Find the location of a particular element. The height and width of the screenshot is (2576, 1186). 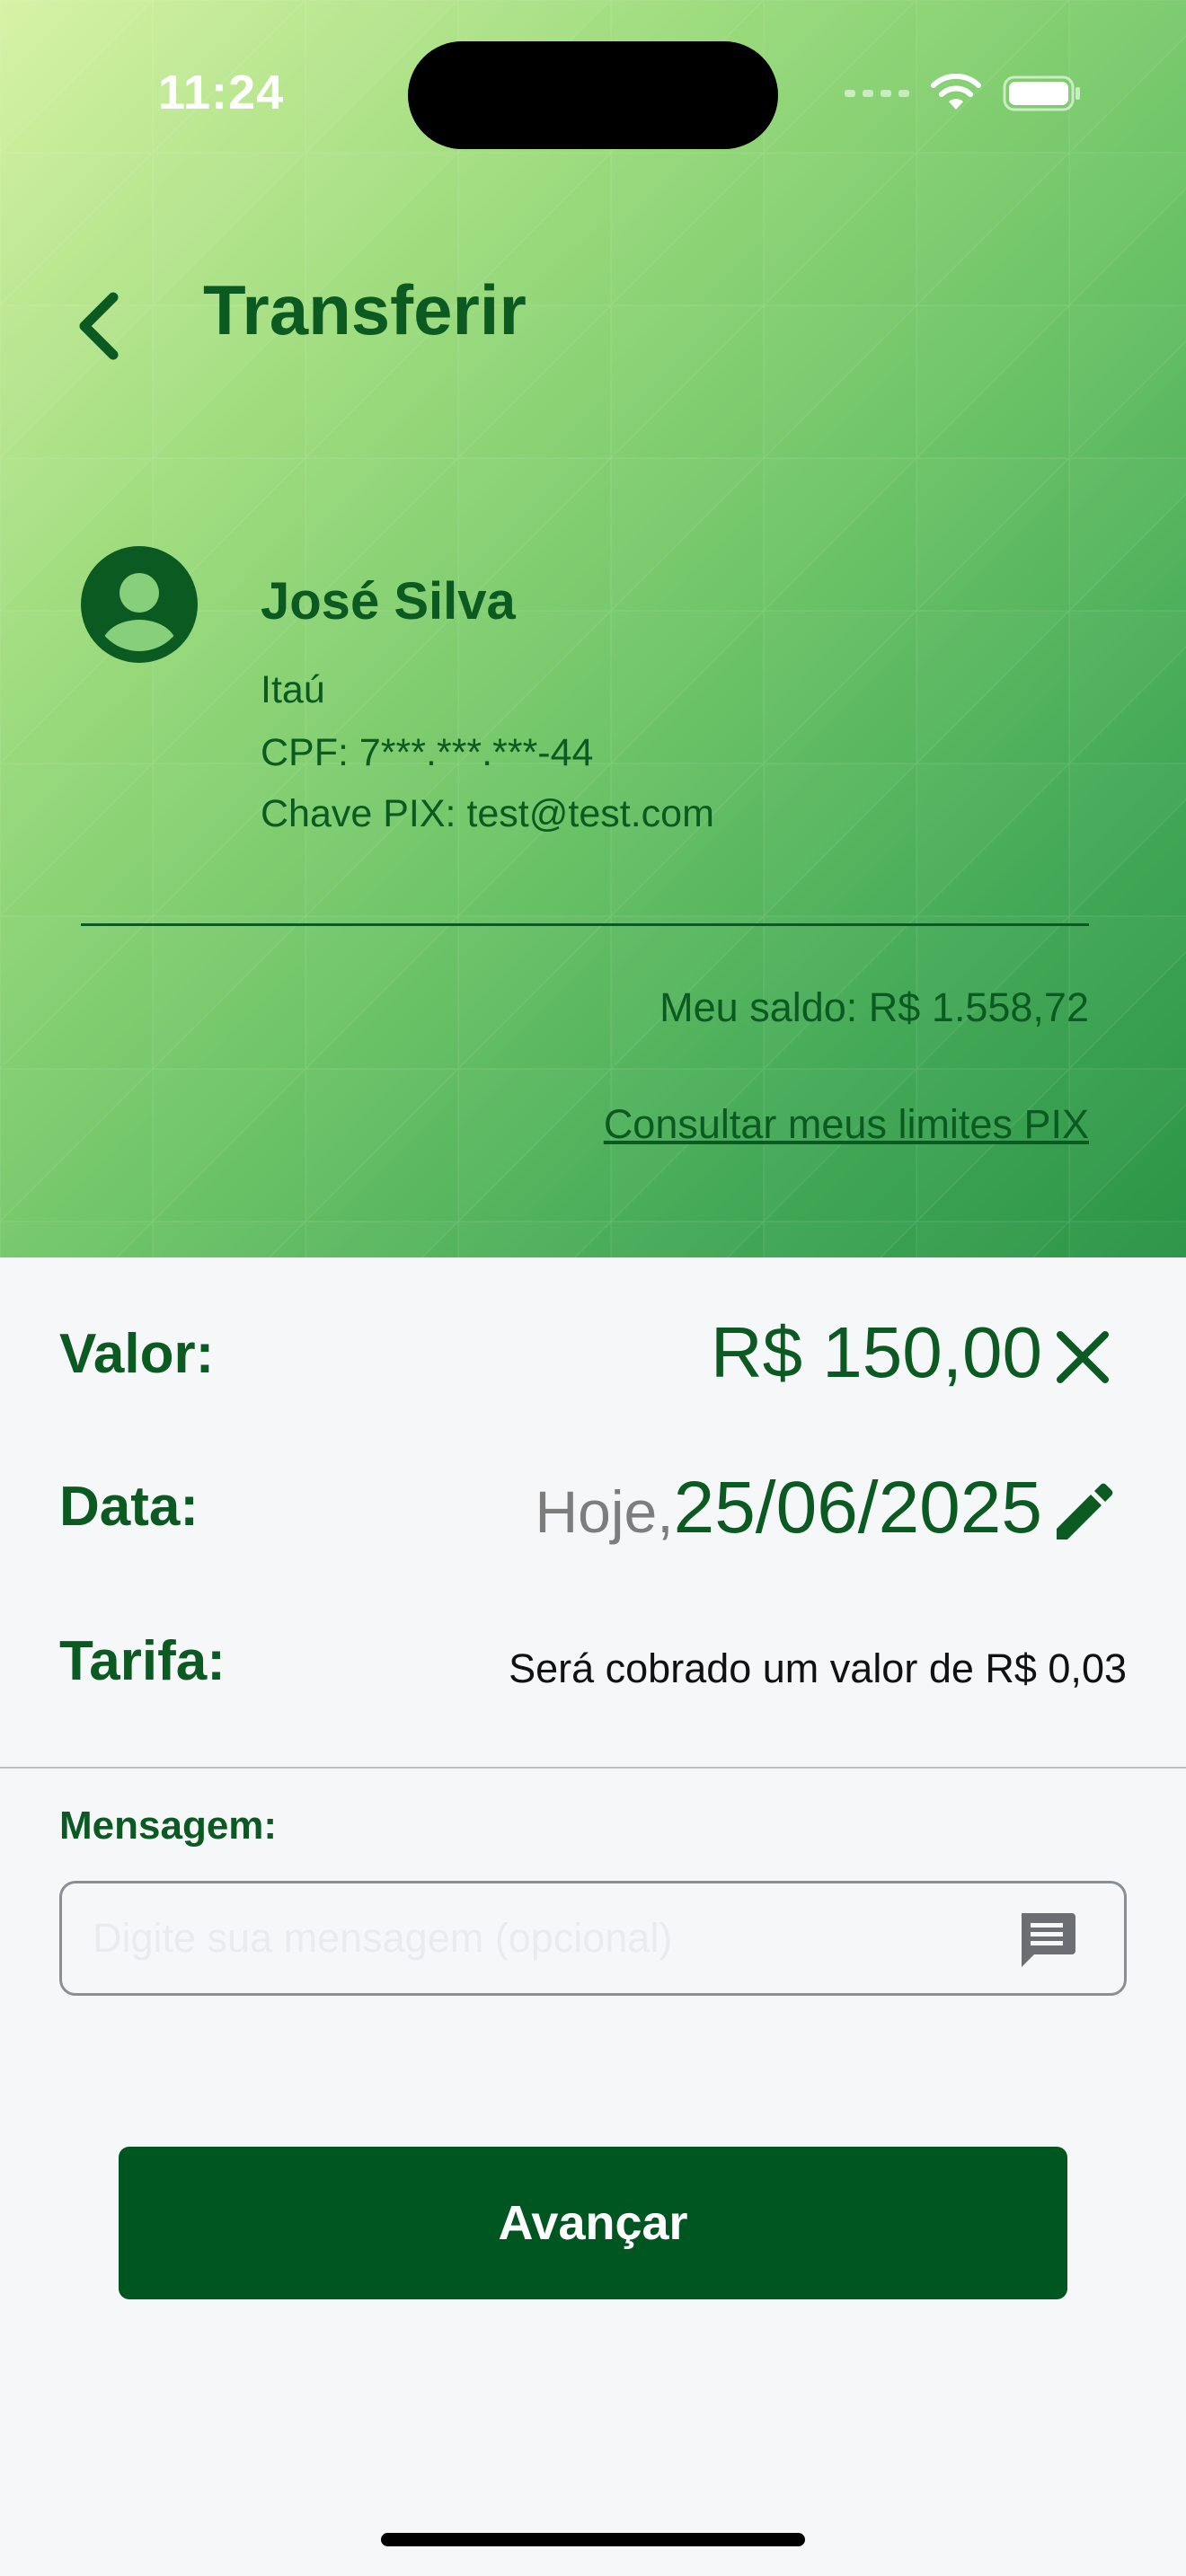

chat-bubble-icon is located at coordinates (1048, 1940).